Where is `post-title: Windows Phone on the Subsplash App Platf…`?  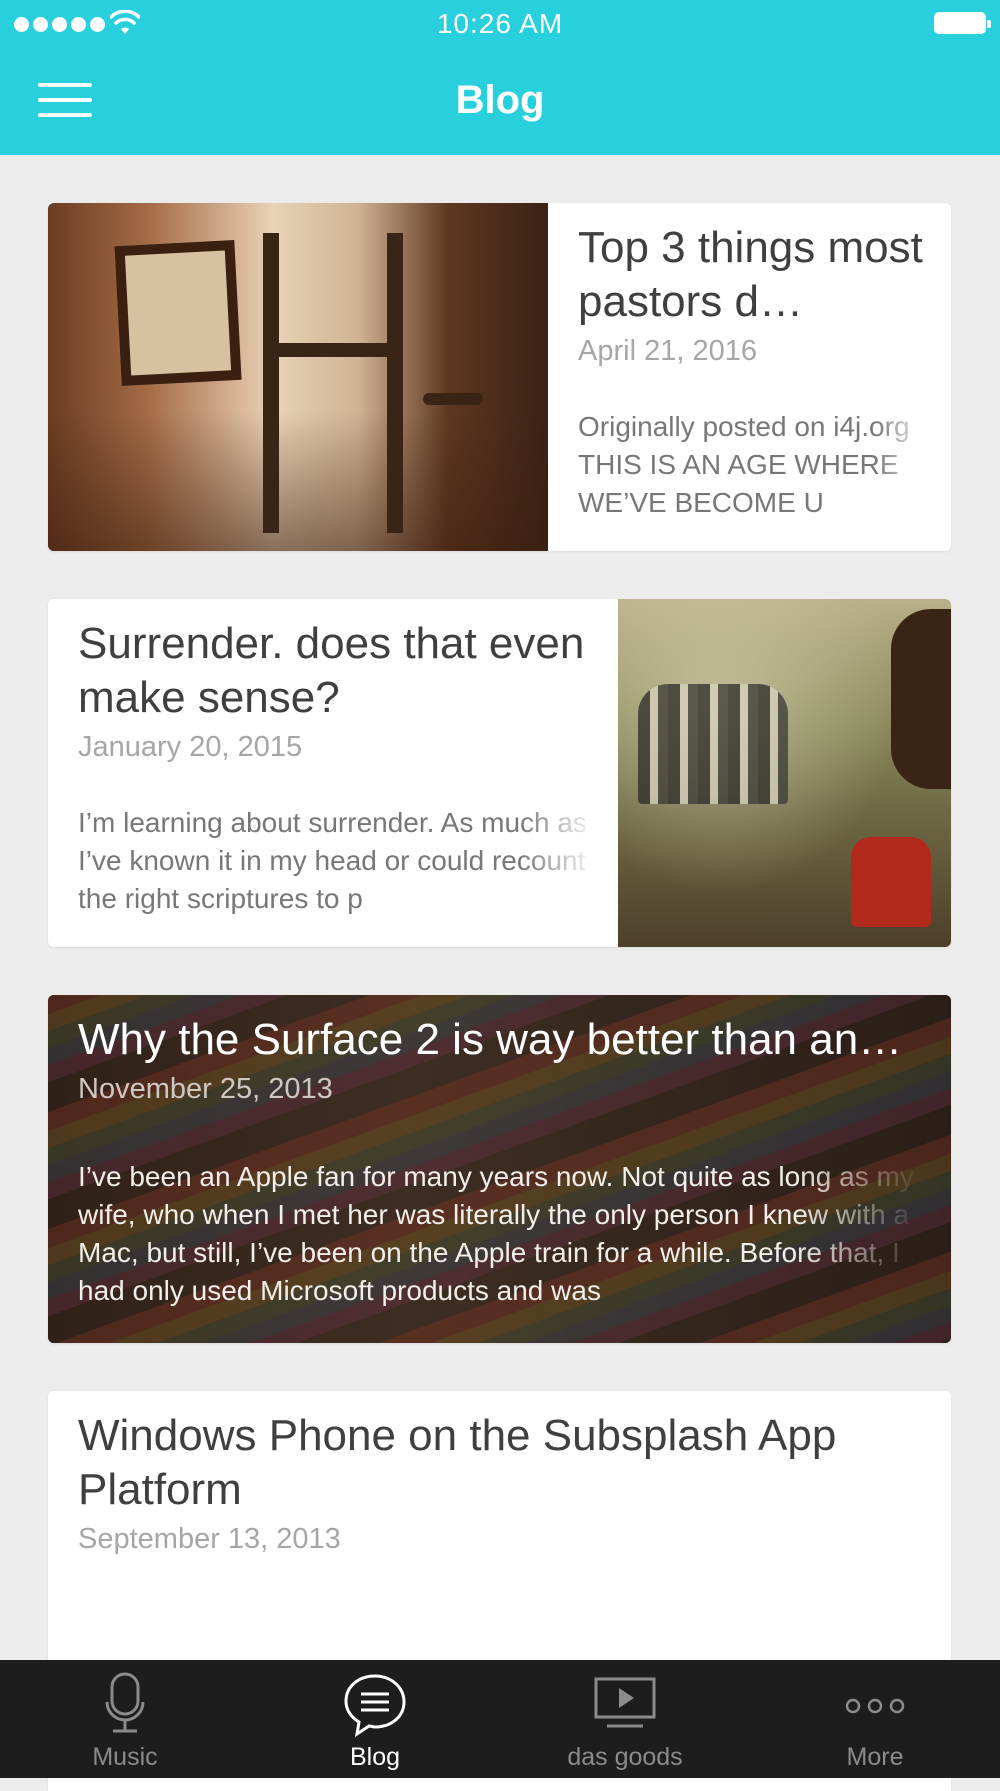
post-title: Windows Phone on the Subsplash App Platf… is located at coordinates (457, 1462).